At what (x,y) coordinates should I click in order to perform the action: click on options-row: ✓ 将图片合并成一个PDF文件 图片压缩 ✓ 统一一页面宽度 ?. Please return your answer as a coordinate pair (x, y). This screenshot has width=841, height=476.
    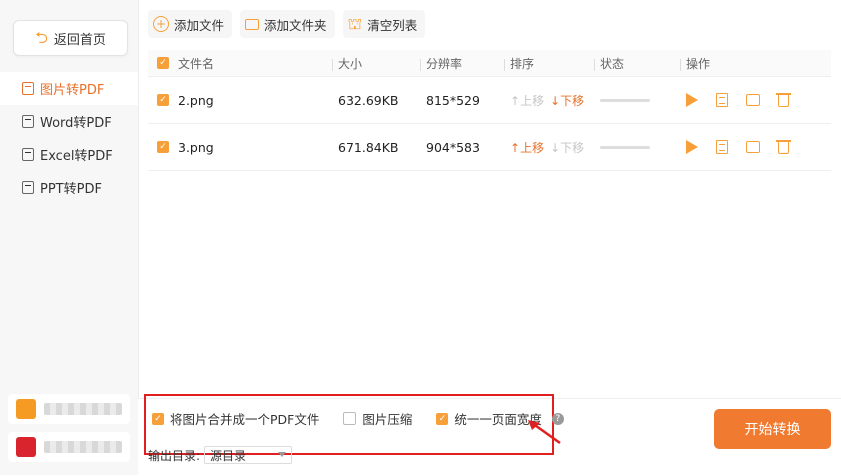
    Looking at the image, I should click on (358, 418).